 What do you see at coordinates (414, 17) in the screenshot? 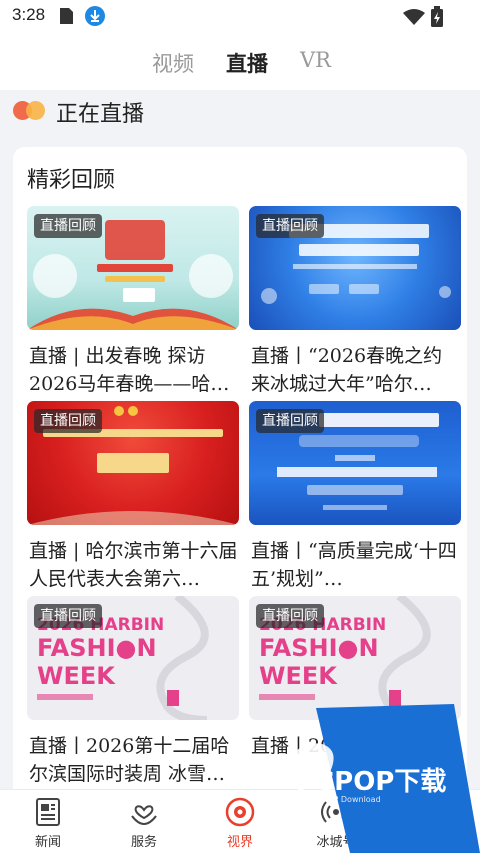
I see `wifi-icon` at bounding box center [414, 17].